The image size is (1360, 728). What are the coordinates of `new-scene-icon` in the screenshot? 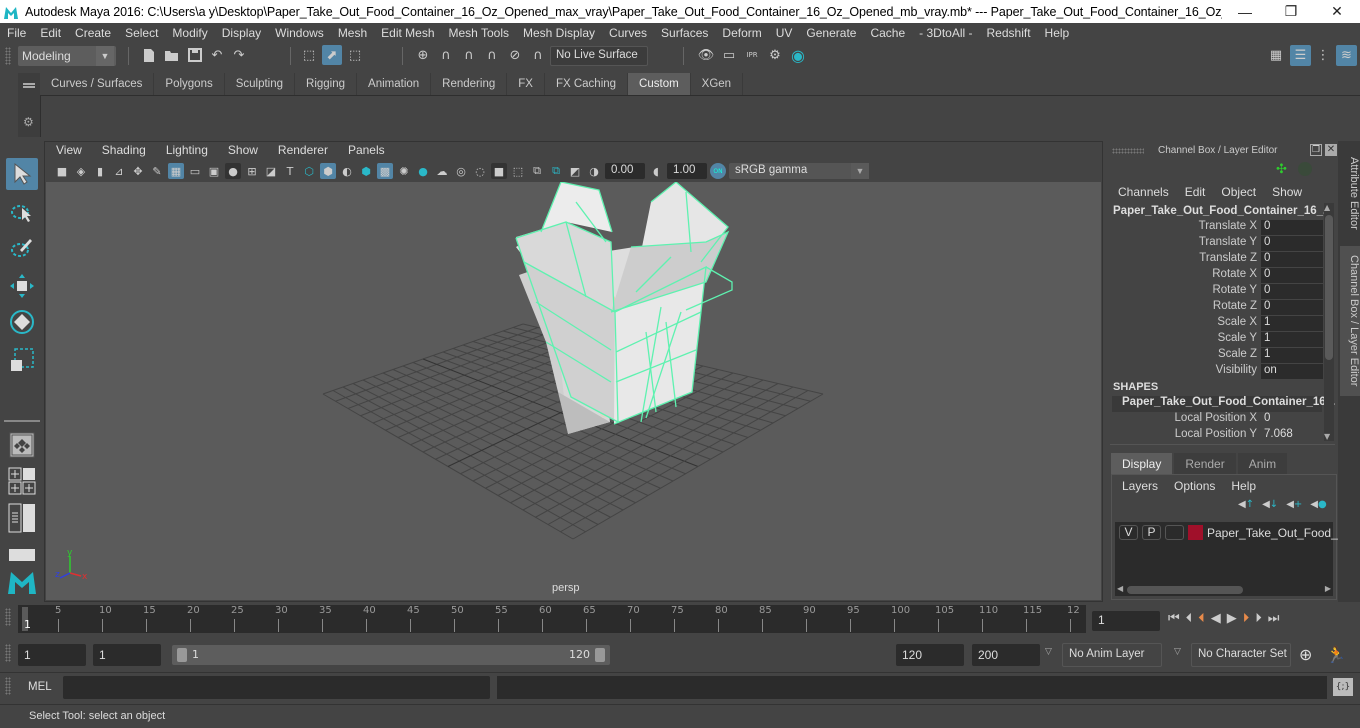 It's located at (149, 55).